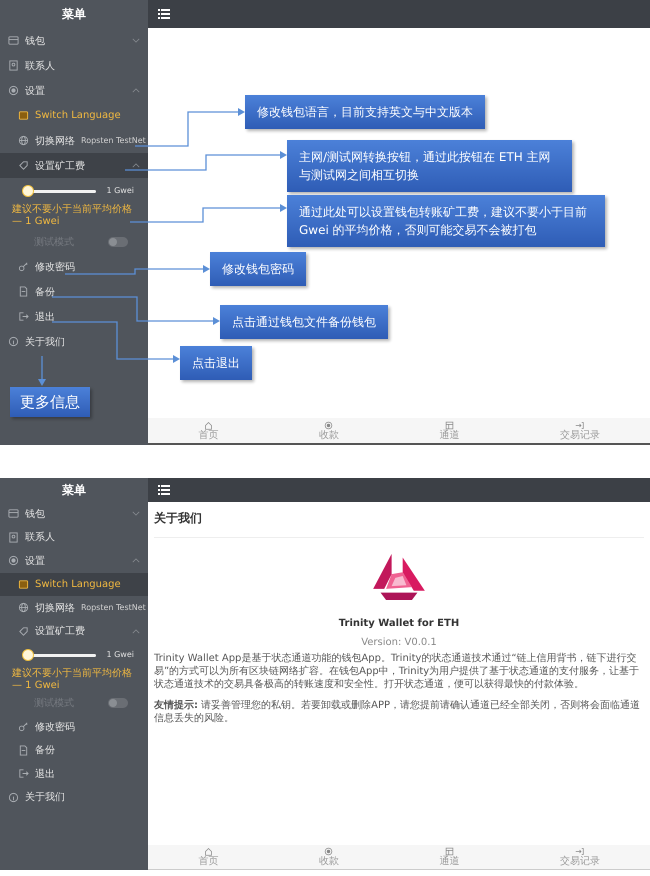 The image size is (650, 876). Describe the element at coordinates (178, 518) in the screenshot. I see `page-title: 关于我们` at that location.